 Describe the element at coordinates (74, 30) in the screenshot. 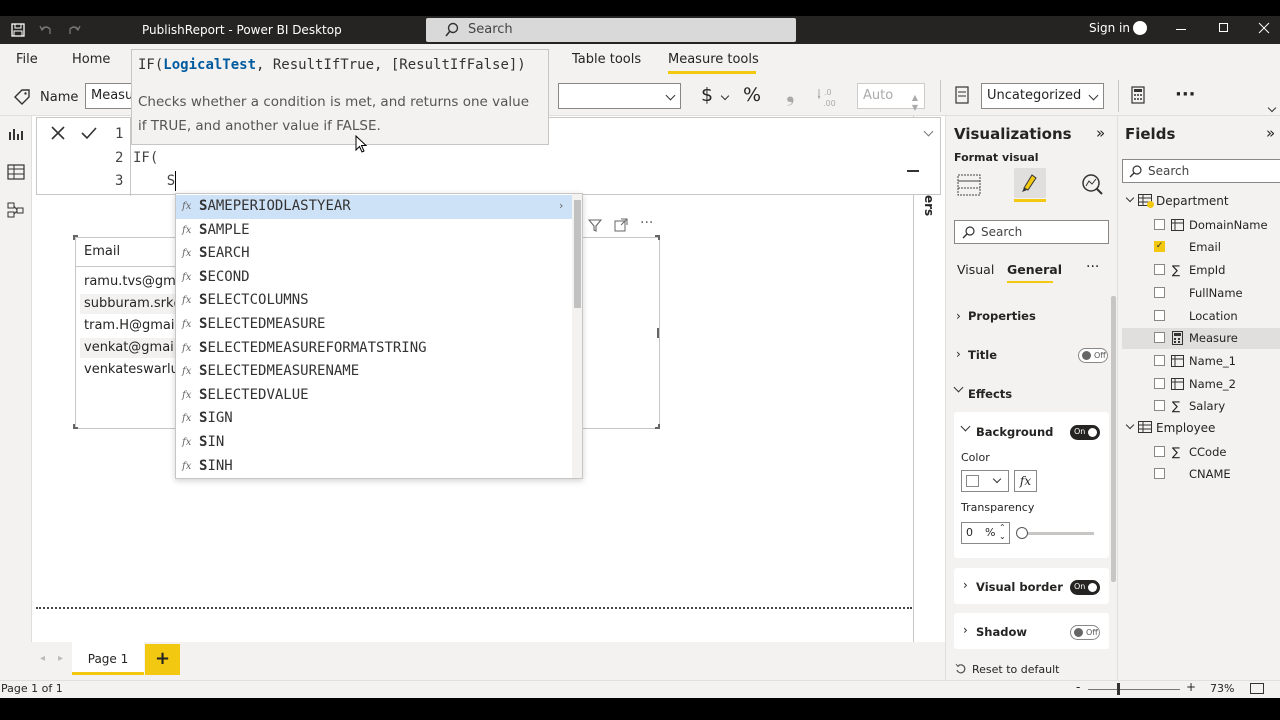

I see `redo-icon` at that location.